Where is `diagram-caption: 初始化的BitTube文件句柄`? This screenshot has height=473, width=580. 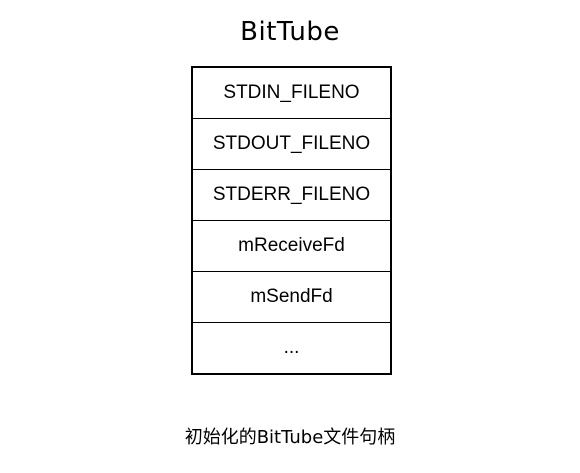
diagram-caption: 初始化的BitTube文件句柄 is located at coordinates (290, 437).